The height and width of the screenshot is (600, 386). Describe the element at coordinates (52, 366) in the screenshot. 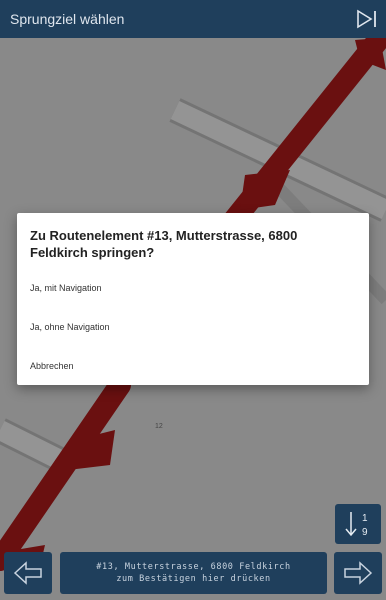

I see `option-cancel: Abbrechen` at that location.